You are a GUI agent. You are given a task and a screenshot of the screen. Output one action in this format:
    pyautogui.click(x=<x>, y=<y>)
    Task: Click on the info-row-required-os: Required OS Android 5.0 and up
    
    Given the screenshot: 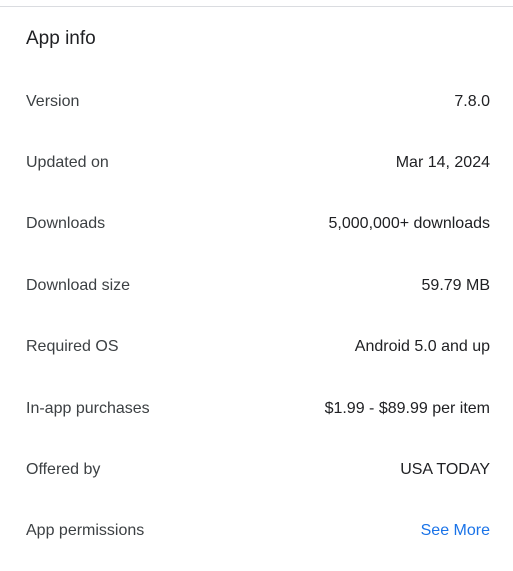 What is the action you would take?
    pyautogui.click(x=256, y=347)
    